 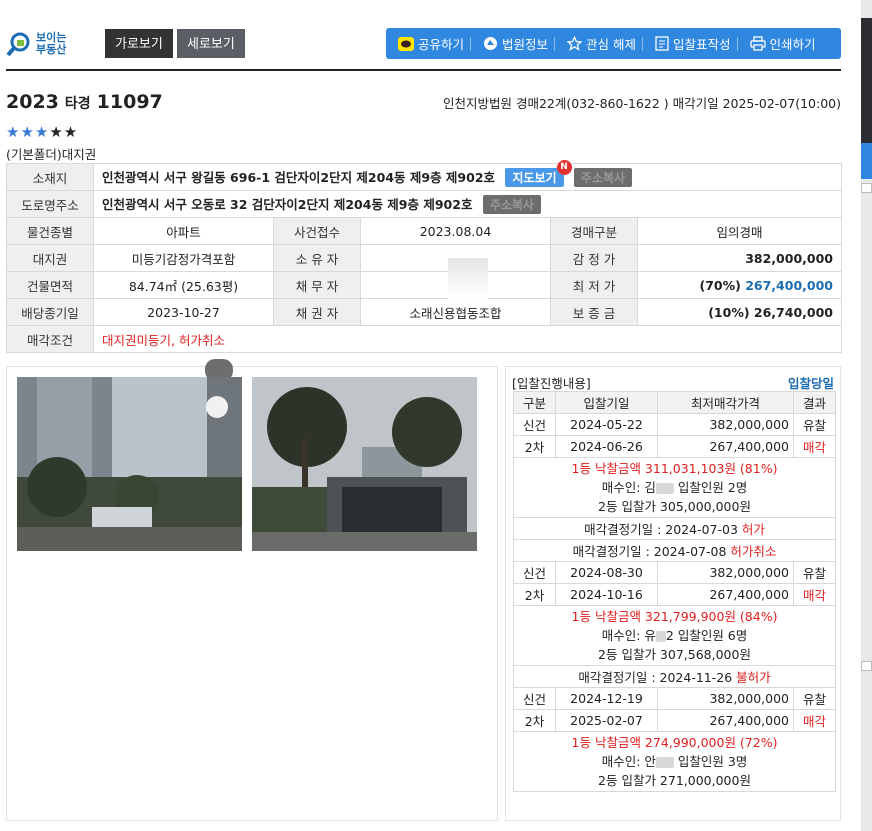 I want to click on vertical-view-button: 세로보기, so click(x=211, y=43).